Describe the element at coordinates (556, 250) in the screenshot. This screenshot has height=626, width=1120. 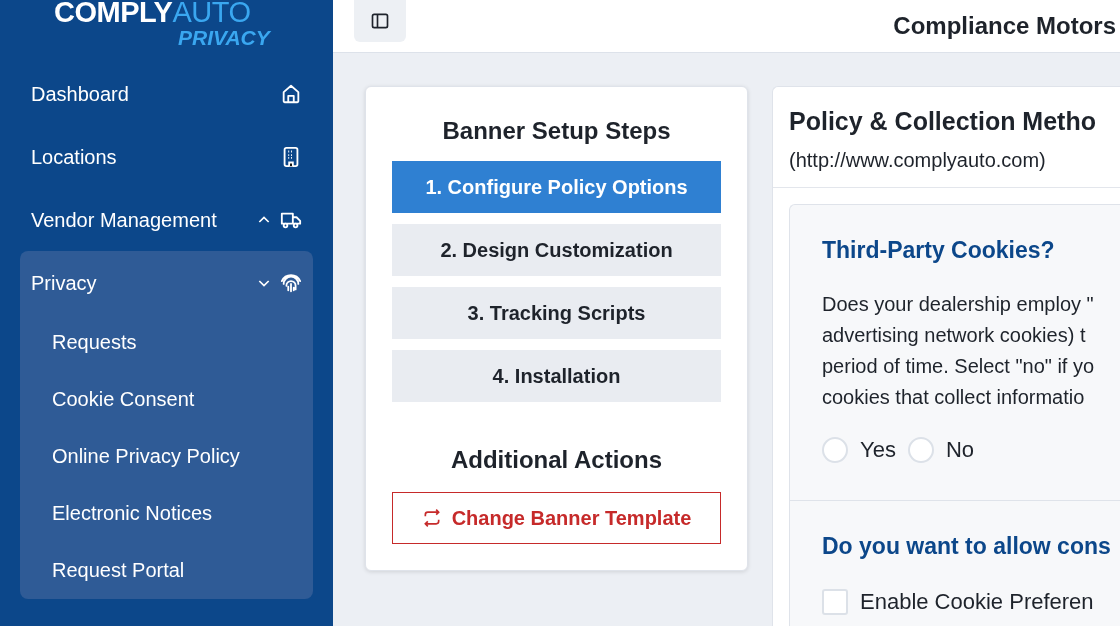
I see `step-button: 2. Design Customization` at that location.